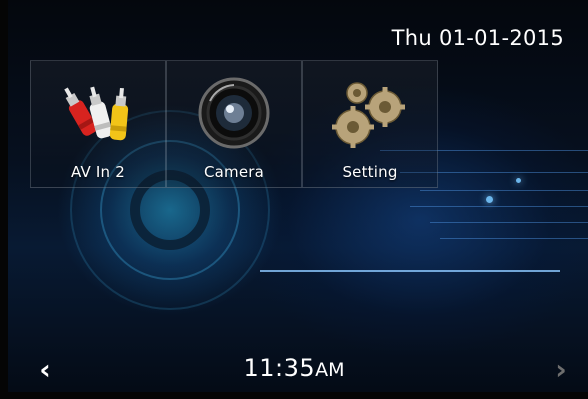 The width and height of the screenshot is (588, 399). Describe the element at coordinates (234, 113) in the screenshot. I see `camera-lens-icon` at that location.